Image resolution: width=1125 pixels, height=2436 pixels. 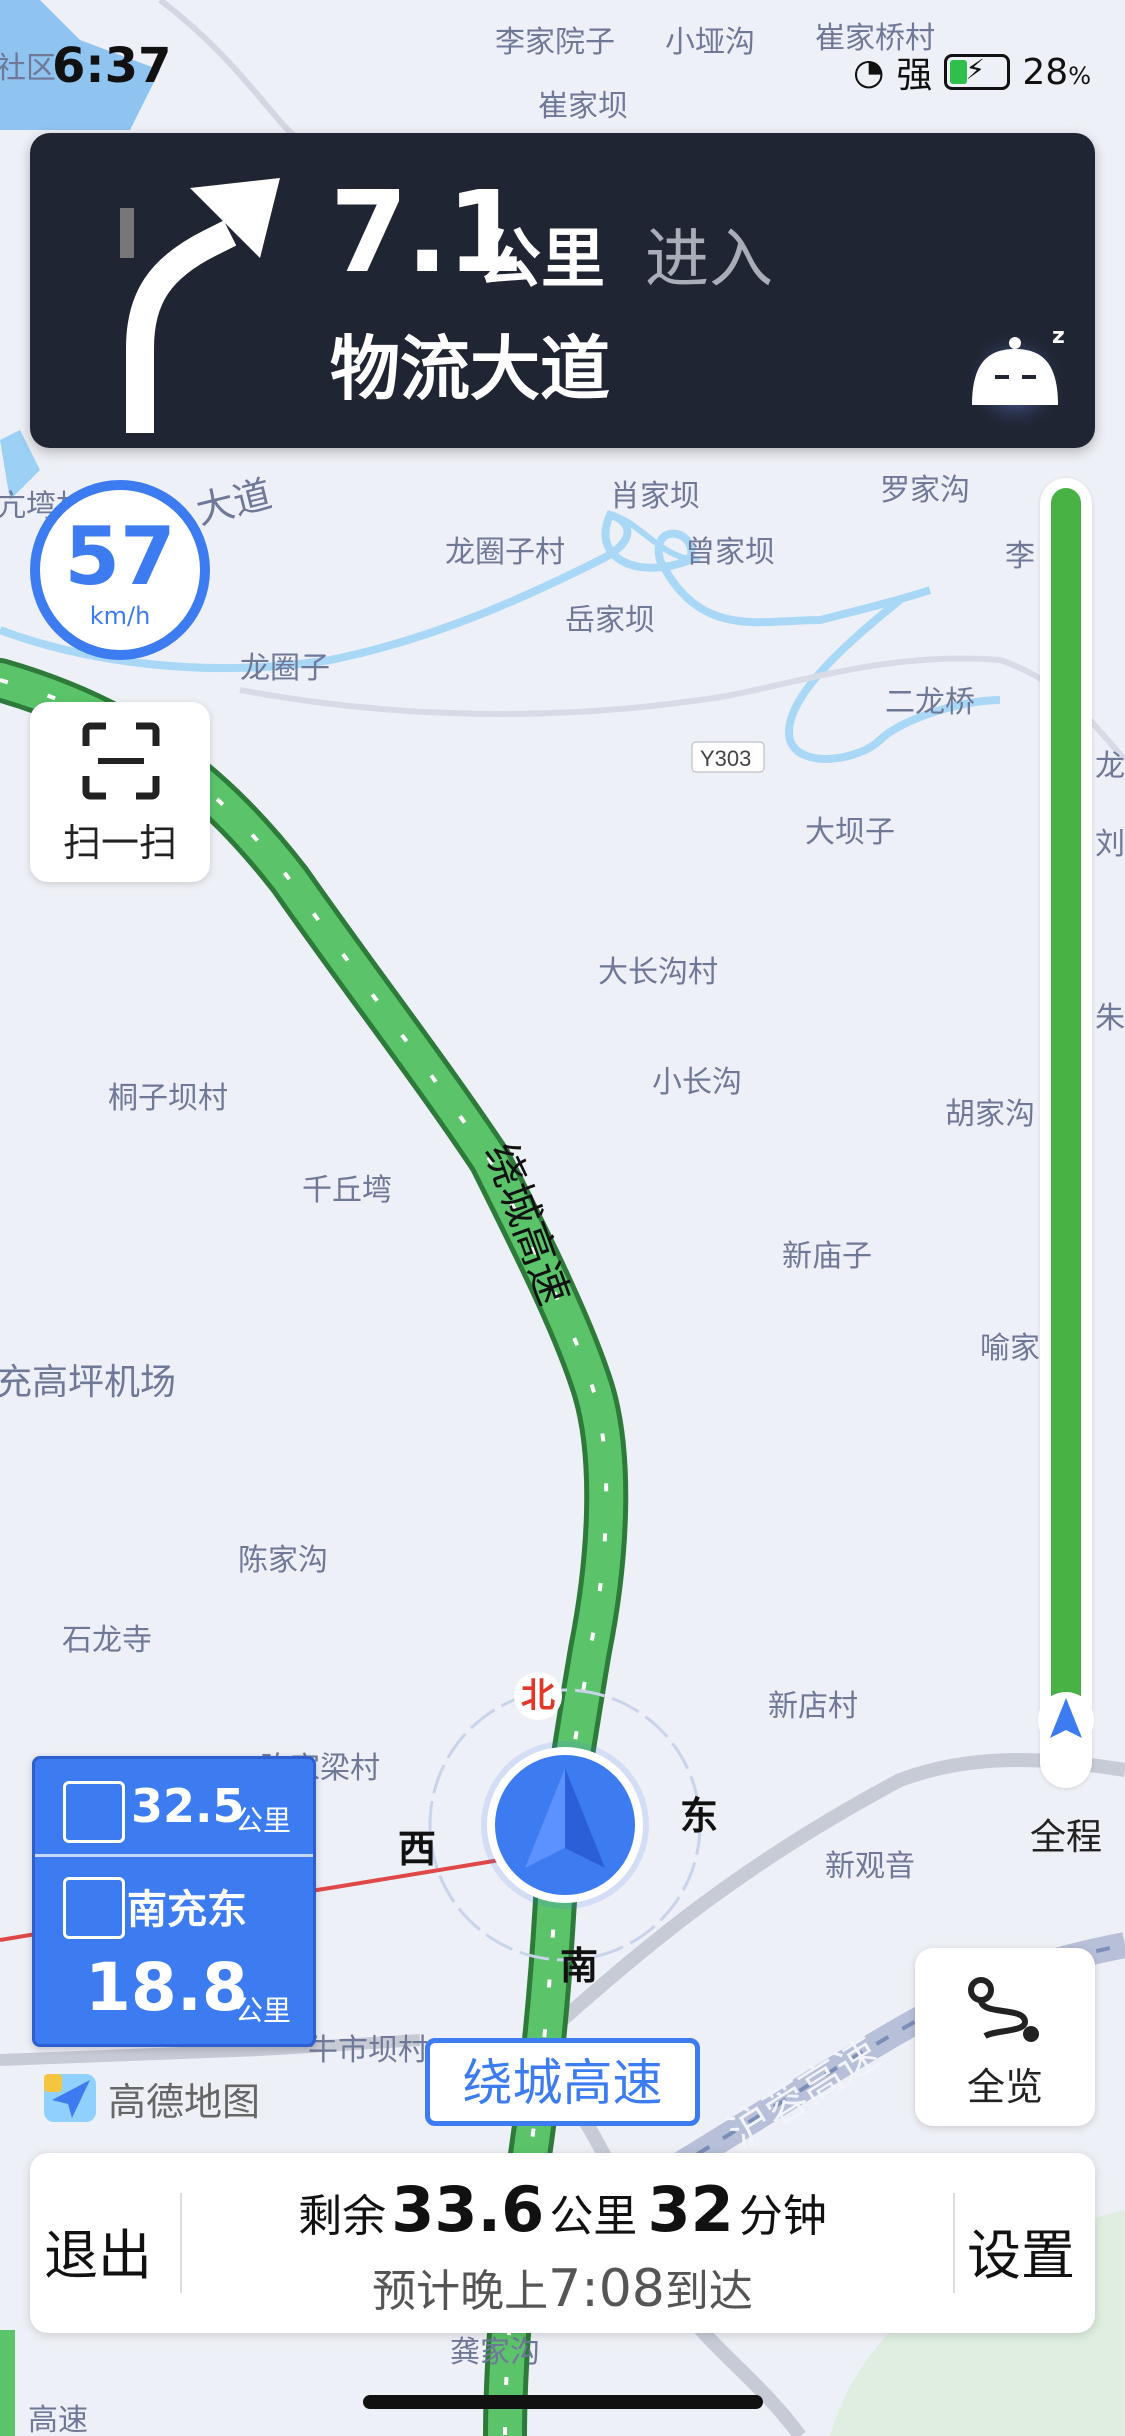 What do you see at coordinates (730, 552) in the screenshot?
I see `svg-text: 曾家坝` at bounding box center [730, 552].